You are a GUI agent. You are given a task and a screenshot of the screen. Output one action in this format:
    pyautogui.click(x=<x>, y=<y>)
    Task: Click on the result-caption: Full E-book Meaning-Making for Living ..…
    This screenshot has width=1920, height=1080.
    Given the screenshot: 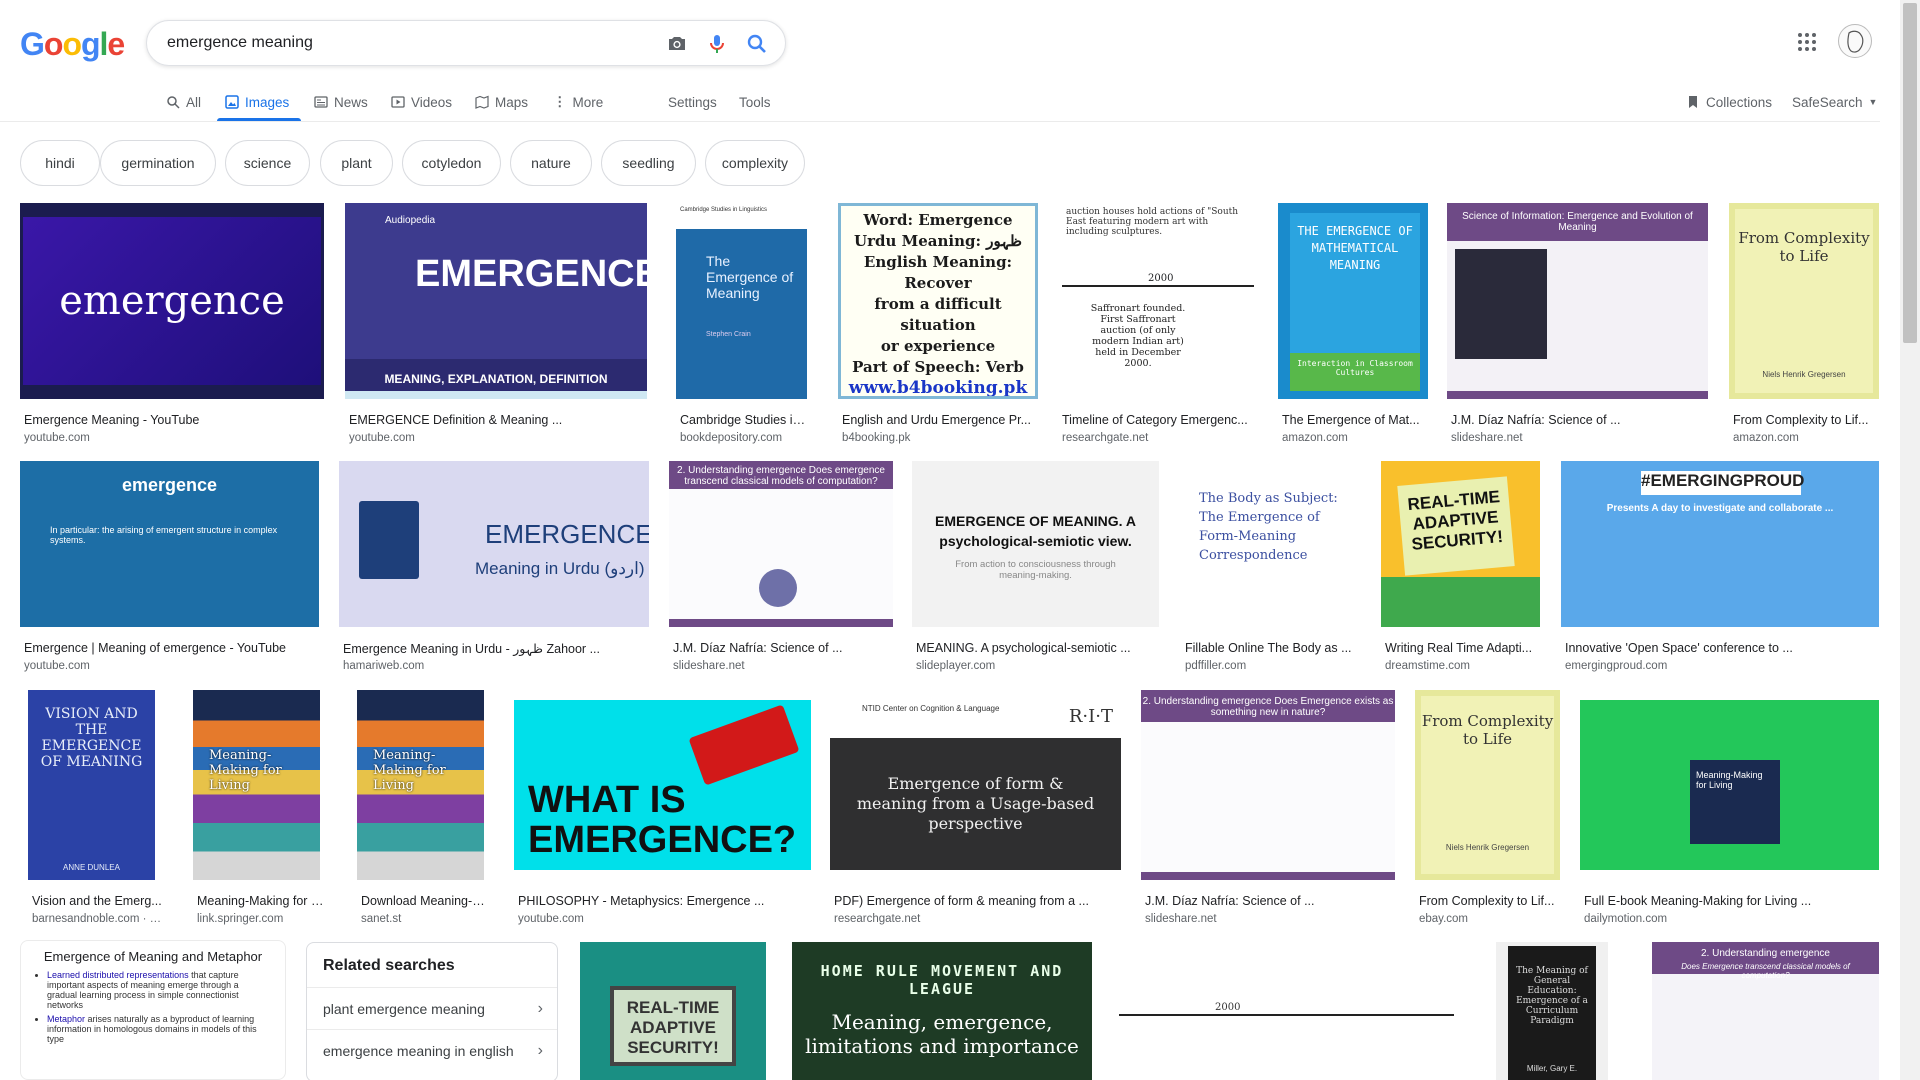 What is the action you would take?
    pyautogui.click(x=1732, y=901)
    